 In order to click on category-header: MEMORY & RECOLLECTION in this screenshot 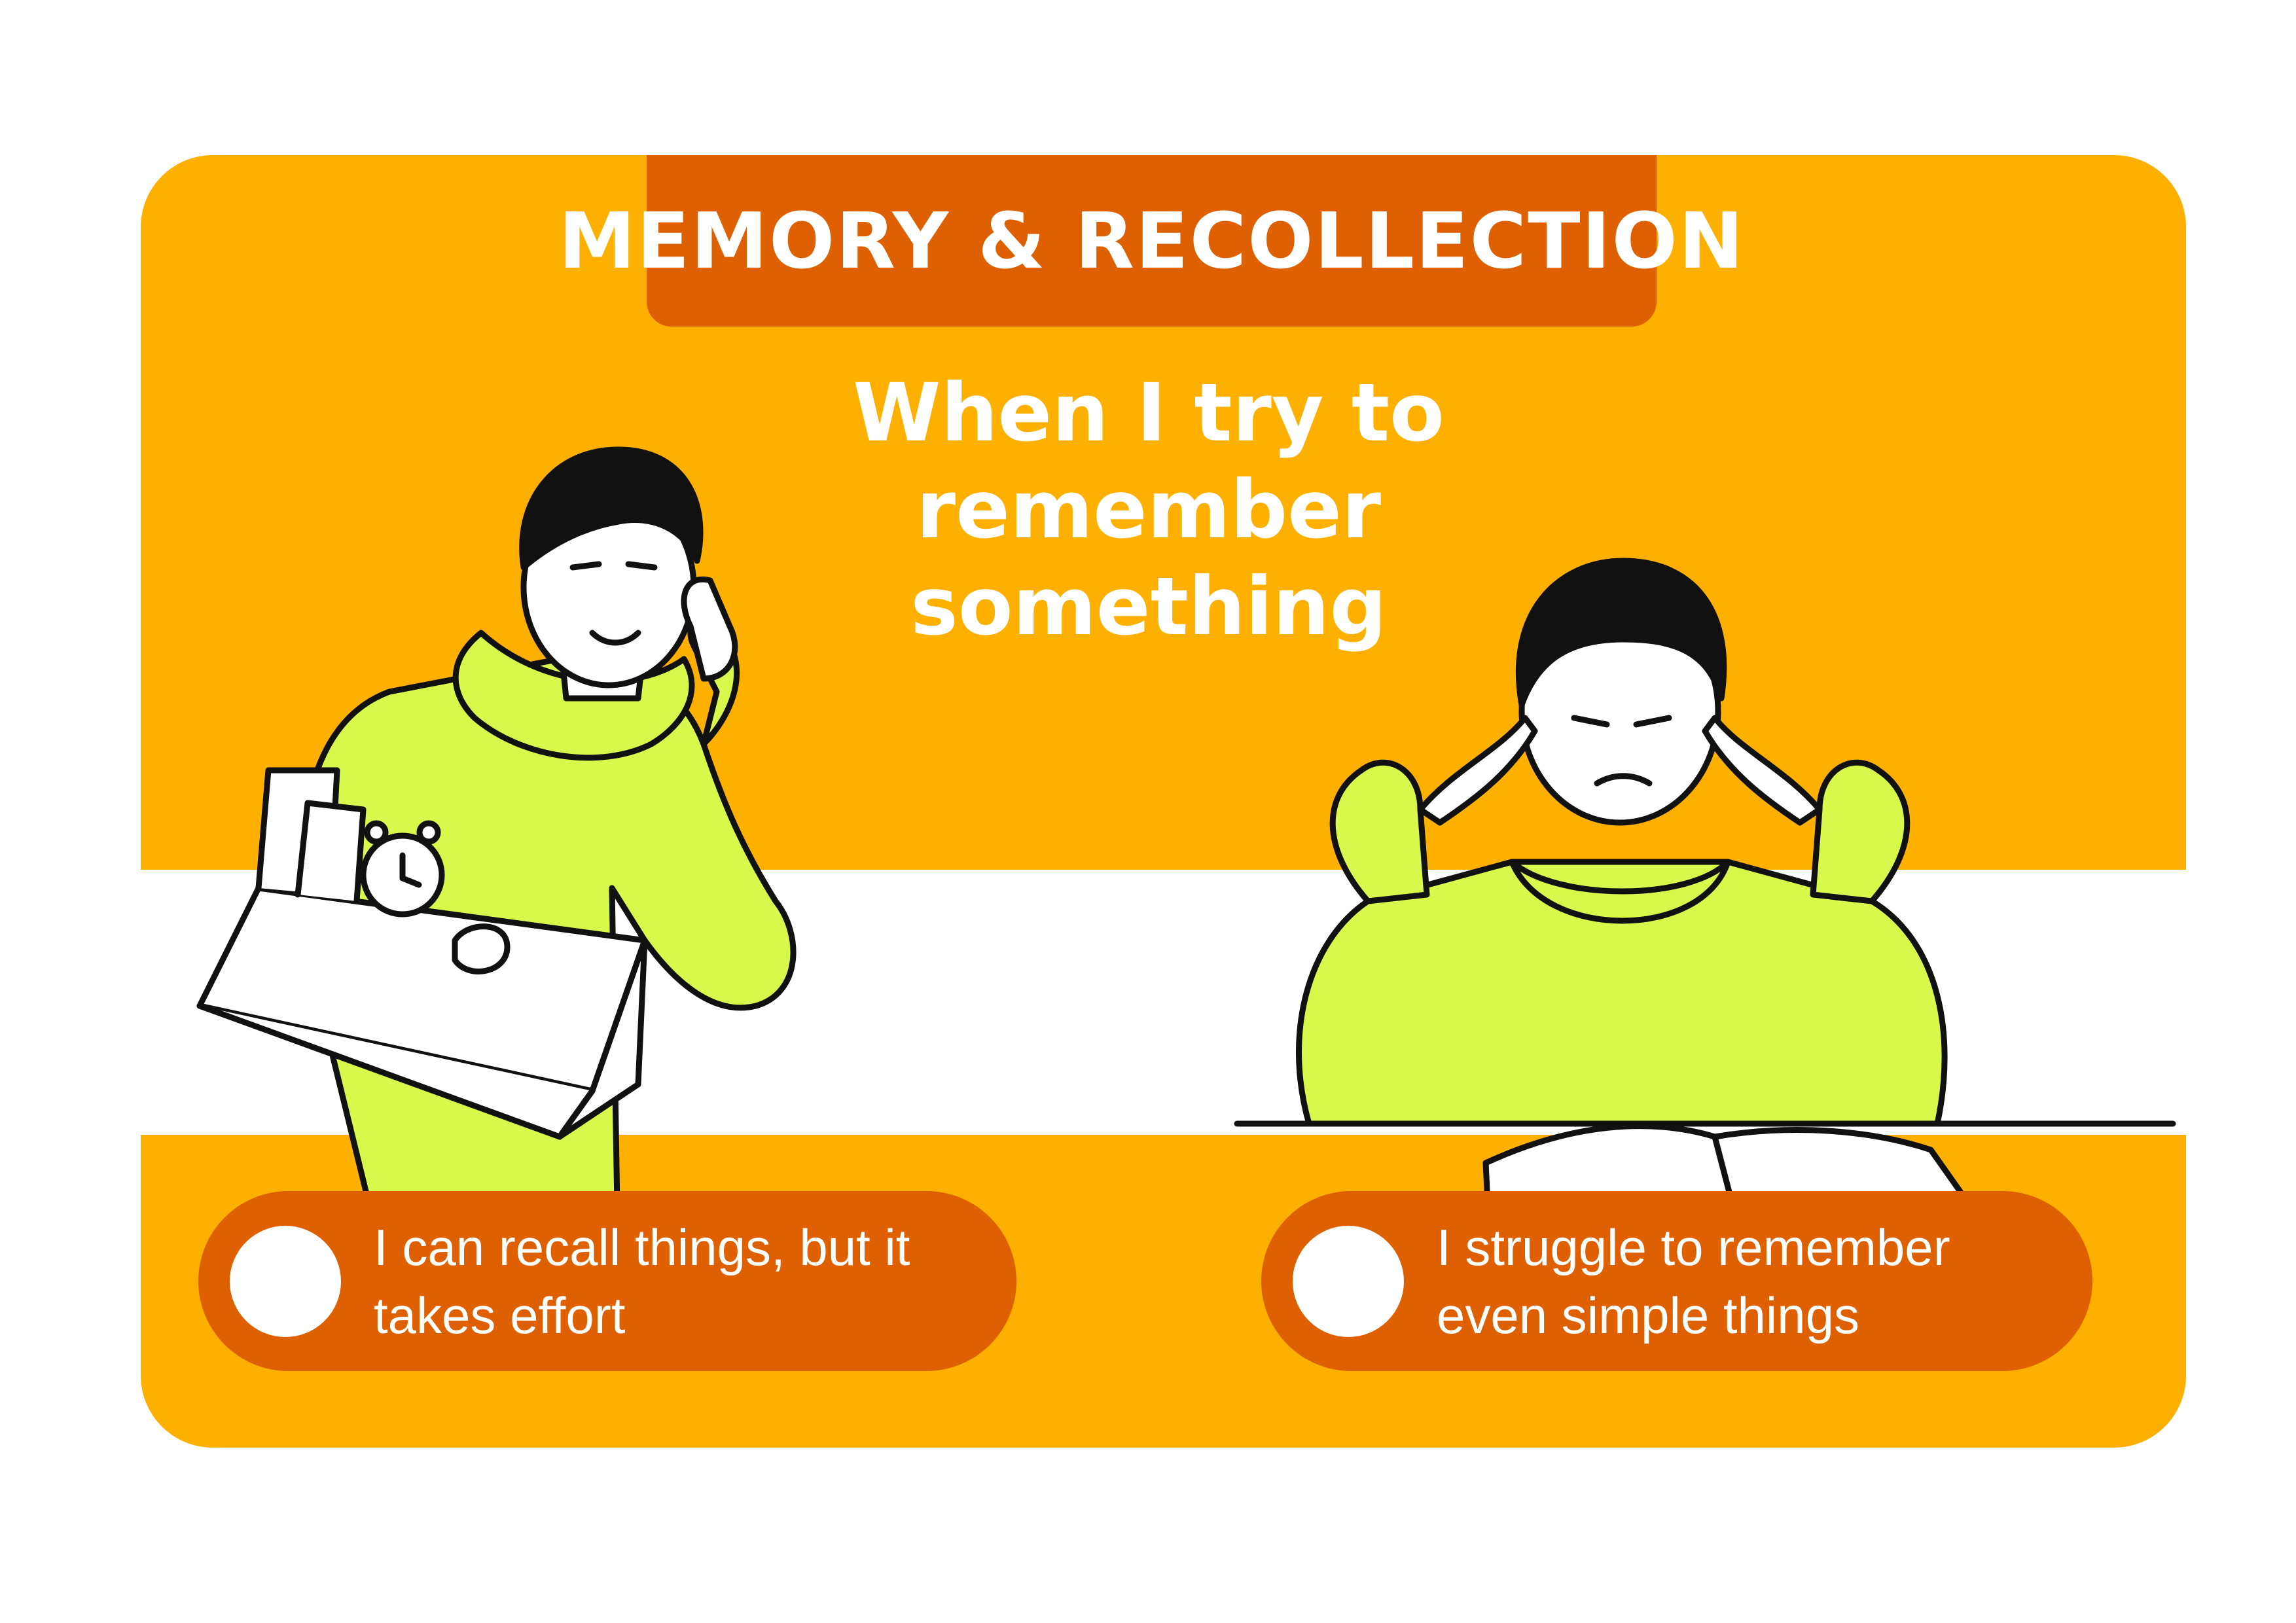, I will do `click(1151, 241)`.